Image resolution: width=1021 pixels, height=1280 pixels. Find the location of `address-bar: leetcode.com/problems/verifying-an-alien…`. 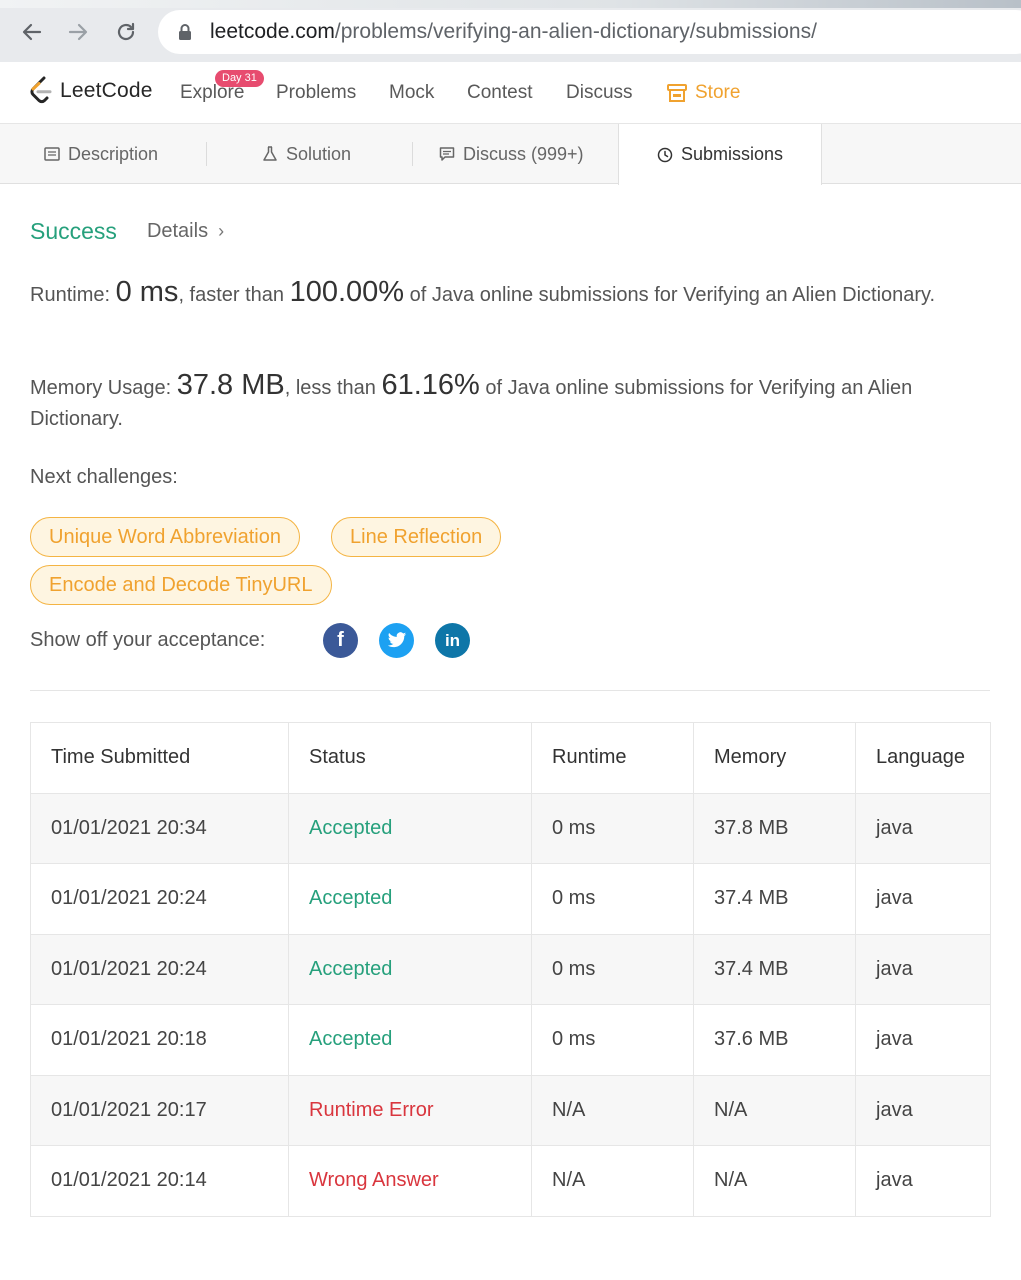

address-bar: leetcode.com/problems/verifying-an-alien… is located at coordinates (589, 32).